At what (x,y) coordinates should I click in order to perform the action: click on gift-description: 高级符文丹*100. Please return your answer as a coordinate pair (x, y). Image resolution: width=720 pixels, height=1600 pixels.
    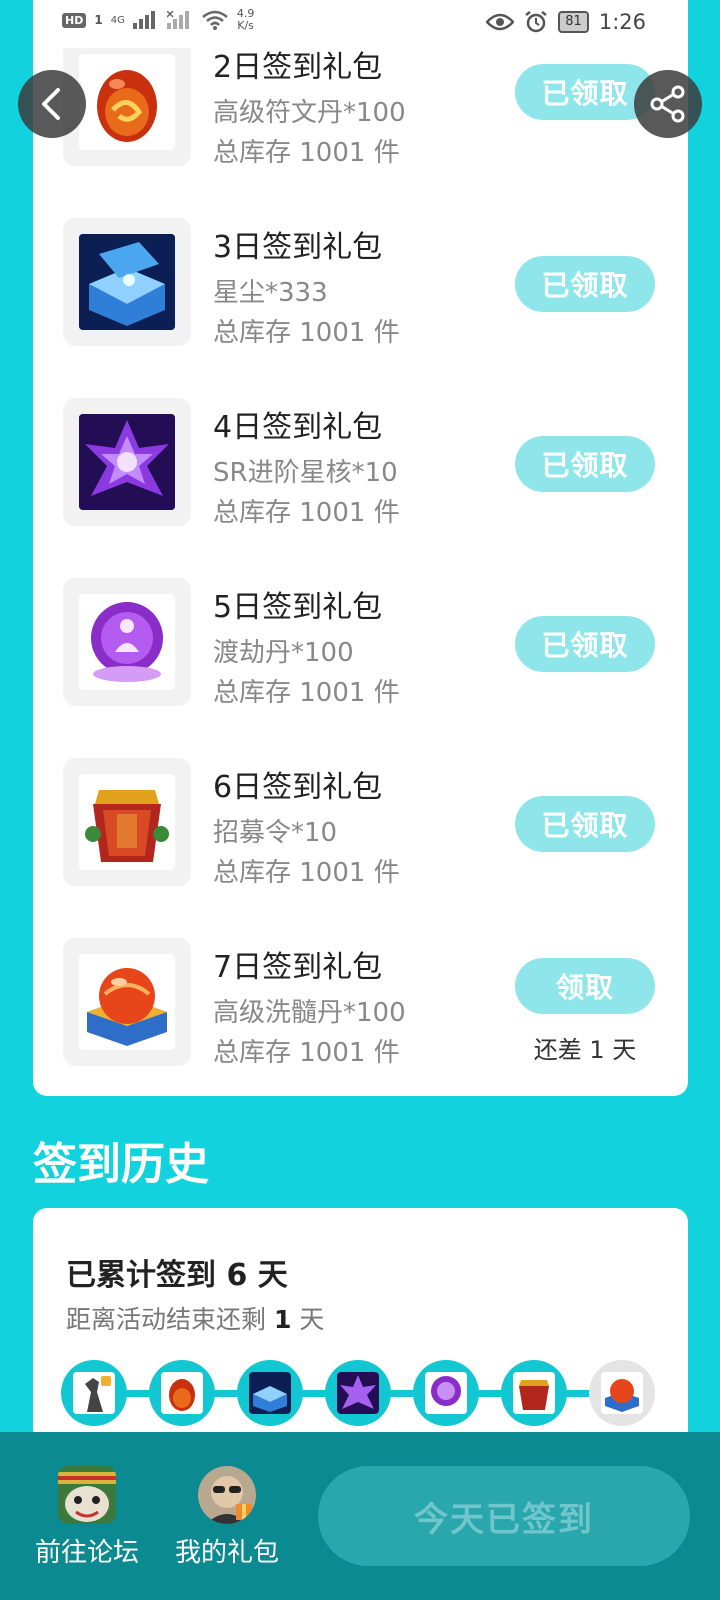
    Looking at the image, I should click on (309, 113).